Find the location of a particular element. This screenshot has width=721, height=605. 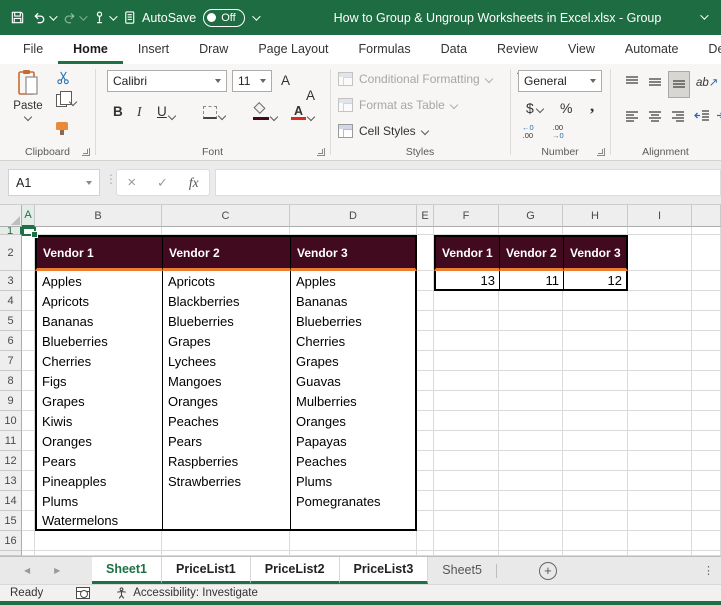

cell-A15 is located at coordinates (28, 521).